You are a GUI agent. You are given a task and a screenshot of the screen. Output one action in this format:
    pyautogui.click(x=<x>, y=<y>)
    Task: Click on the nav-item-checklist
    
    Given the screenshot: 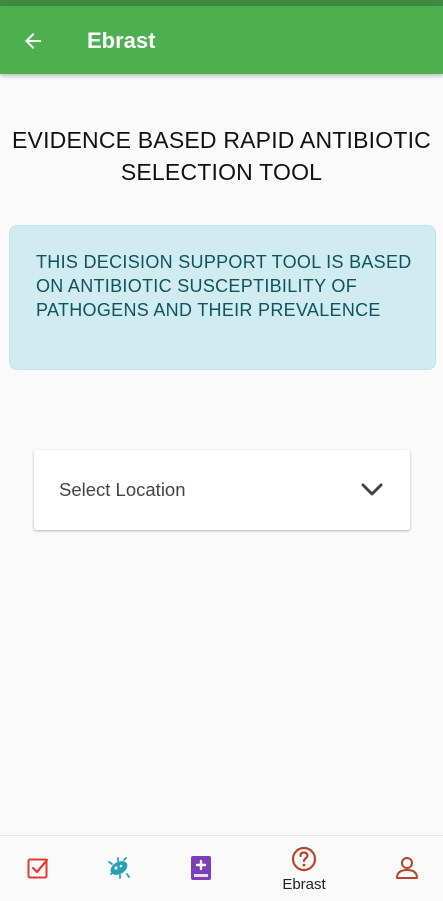 What is the action you would take?
    pyautogui.click(x=37, y=868)
    